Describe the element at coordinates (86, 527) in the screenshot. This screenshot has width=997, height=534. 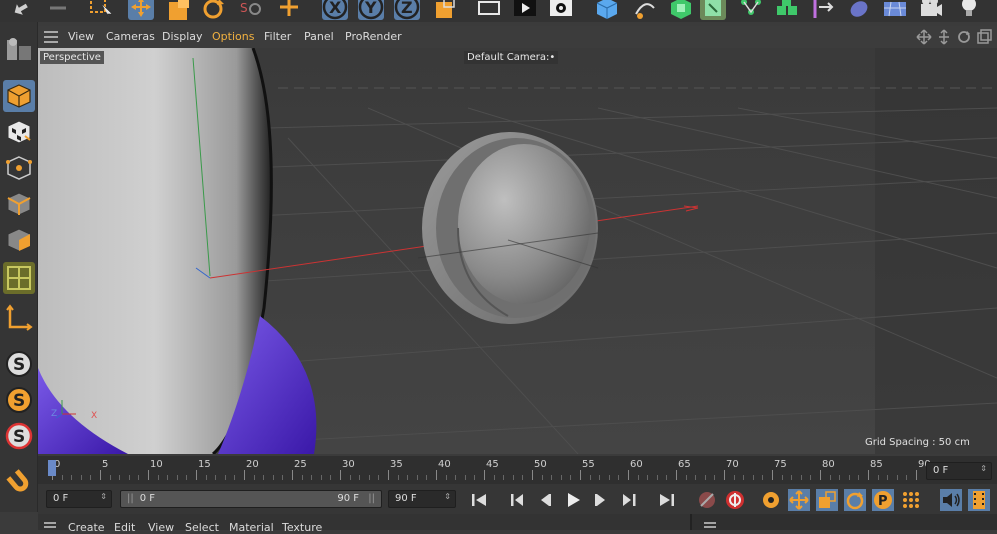
I see `menu-create: Create` at that location.